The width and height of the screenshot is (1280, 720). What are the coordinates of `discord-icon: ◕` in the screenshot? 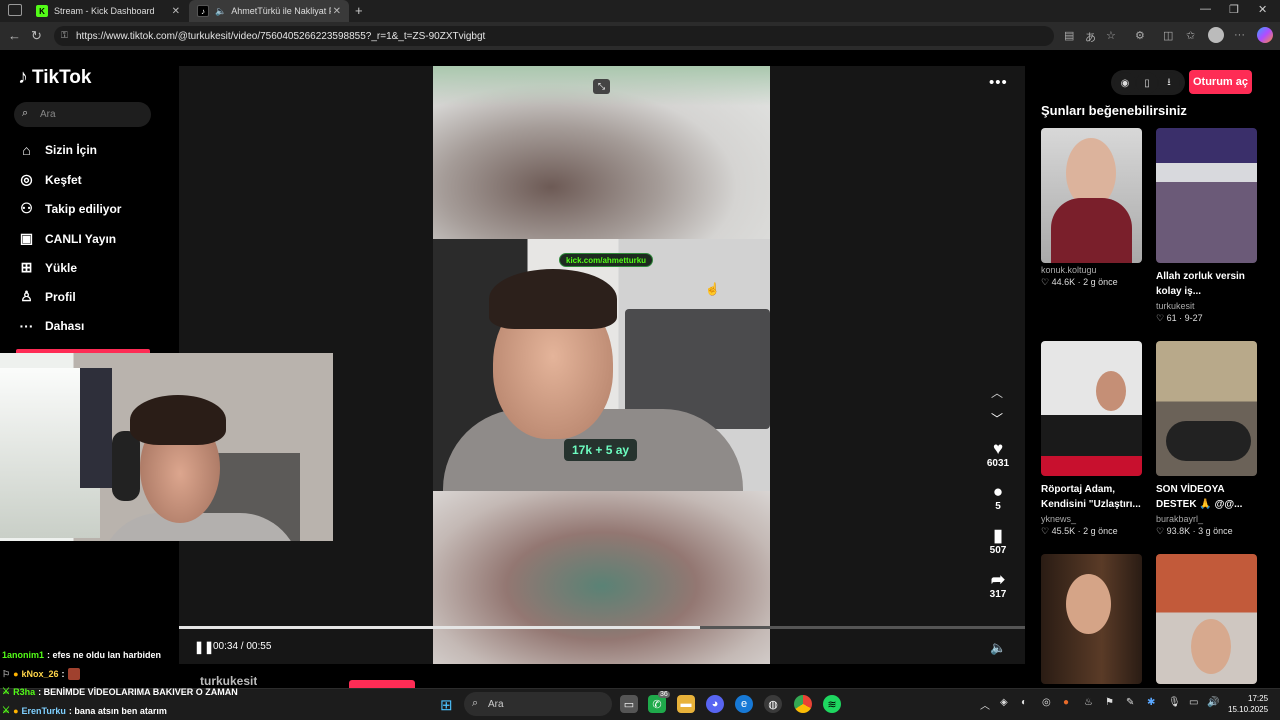 It's located at (715, 704).